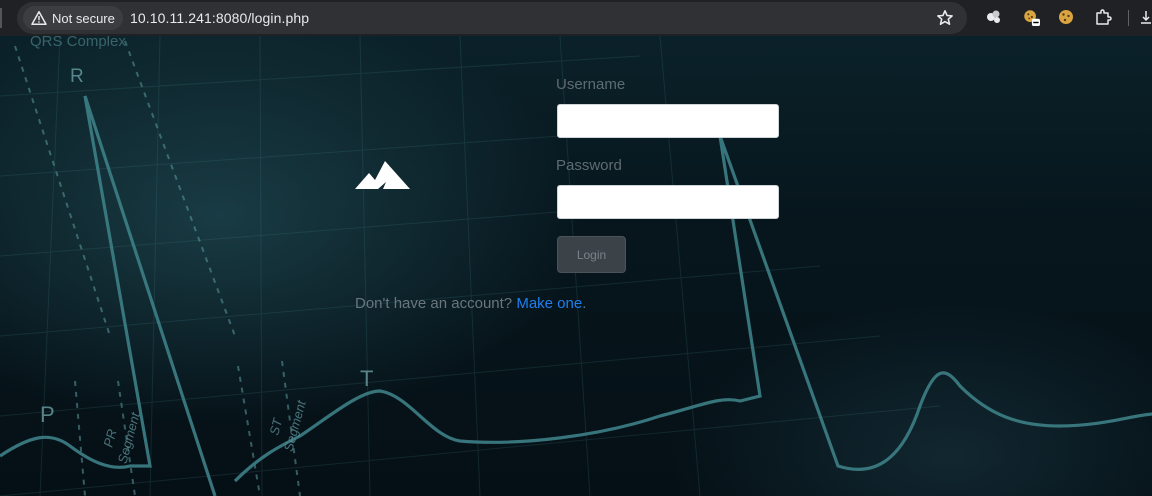 The width and height of the screenshot is (1152, 496). Describe the element at coordinates (83, 18) in the screenshot. I see `security-label: Not secure` at that location.